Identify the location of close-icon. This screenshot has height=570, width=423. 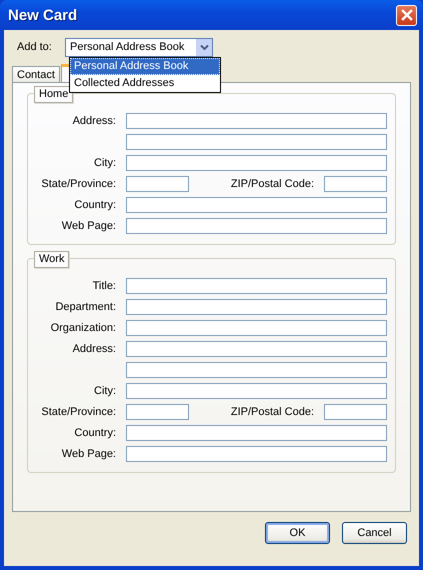
(406, 15).